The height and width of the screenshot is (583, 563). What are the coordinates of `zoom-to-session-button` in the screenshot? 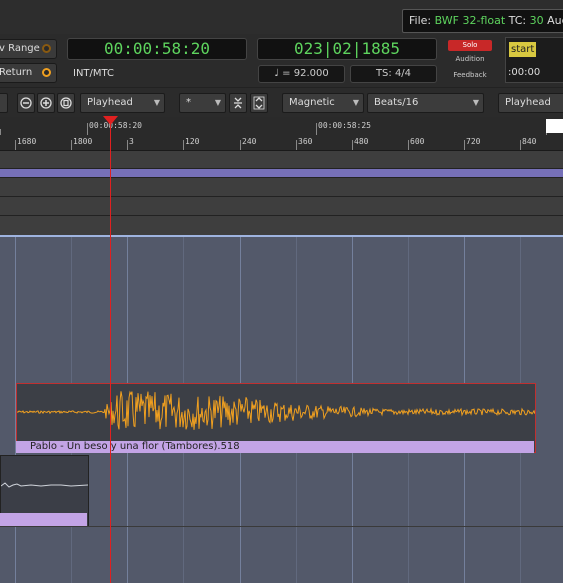 It's located at (66, 103).